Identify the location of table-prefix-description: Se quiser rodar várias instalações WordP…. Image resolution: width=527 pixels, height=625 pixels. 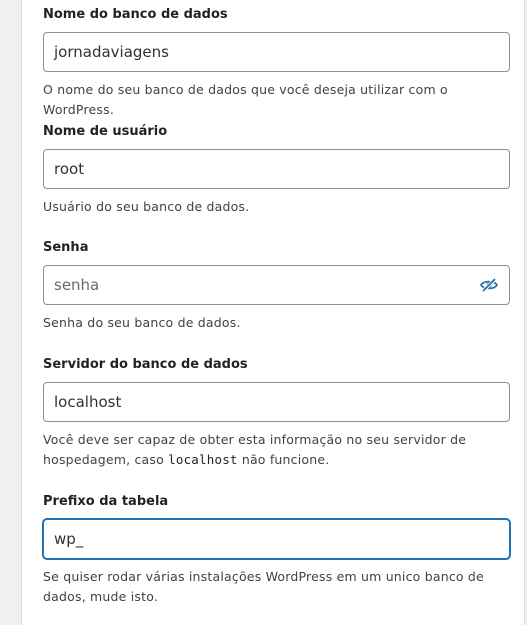
(263, 586).